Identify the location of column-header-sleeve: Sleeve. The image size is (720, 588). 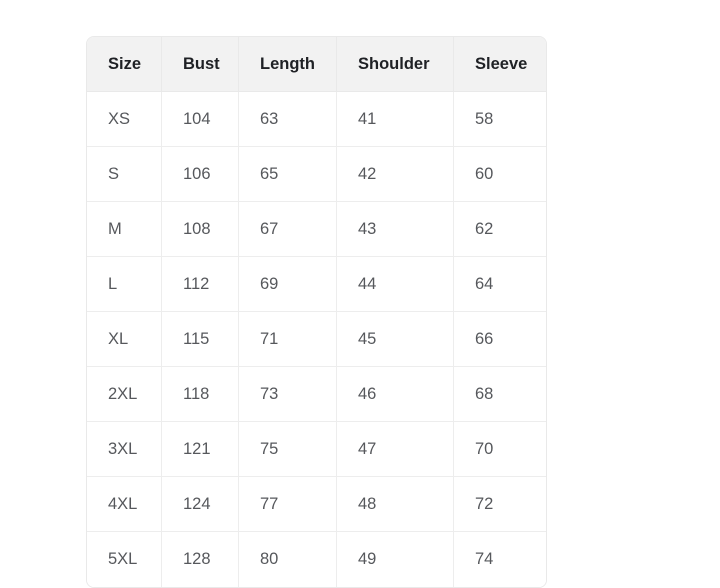
(500, 64).